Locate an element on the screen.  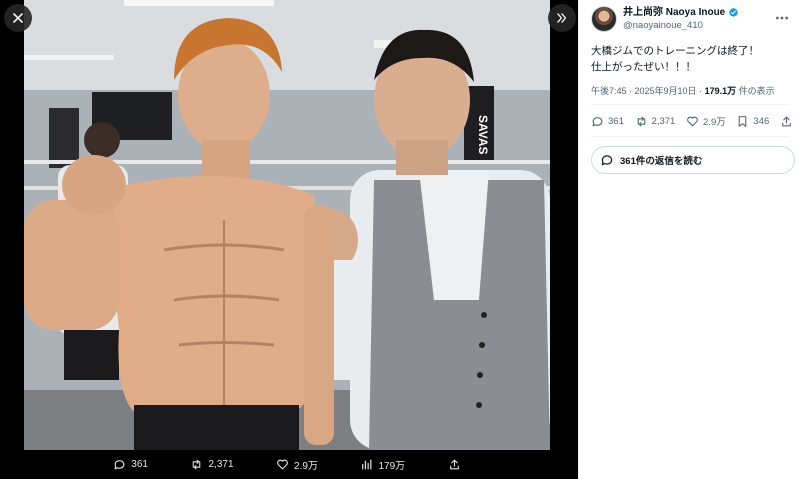
reply-count: 361 is located at coordinates (616, 121).